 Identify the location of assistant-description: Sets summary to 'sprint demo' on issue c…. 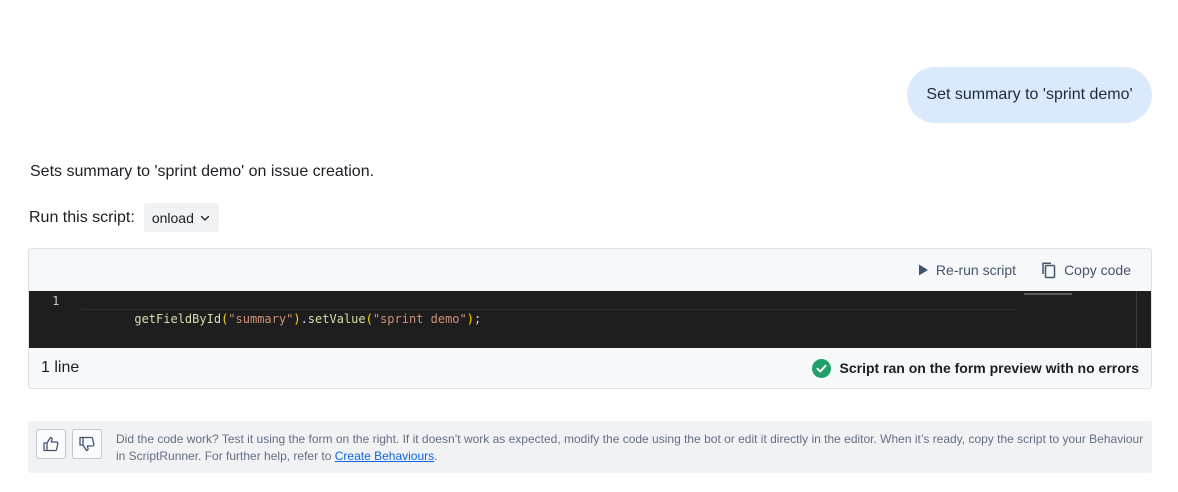
(202, 171).